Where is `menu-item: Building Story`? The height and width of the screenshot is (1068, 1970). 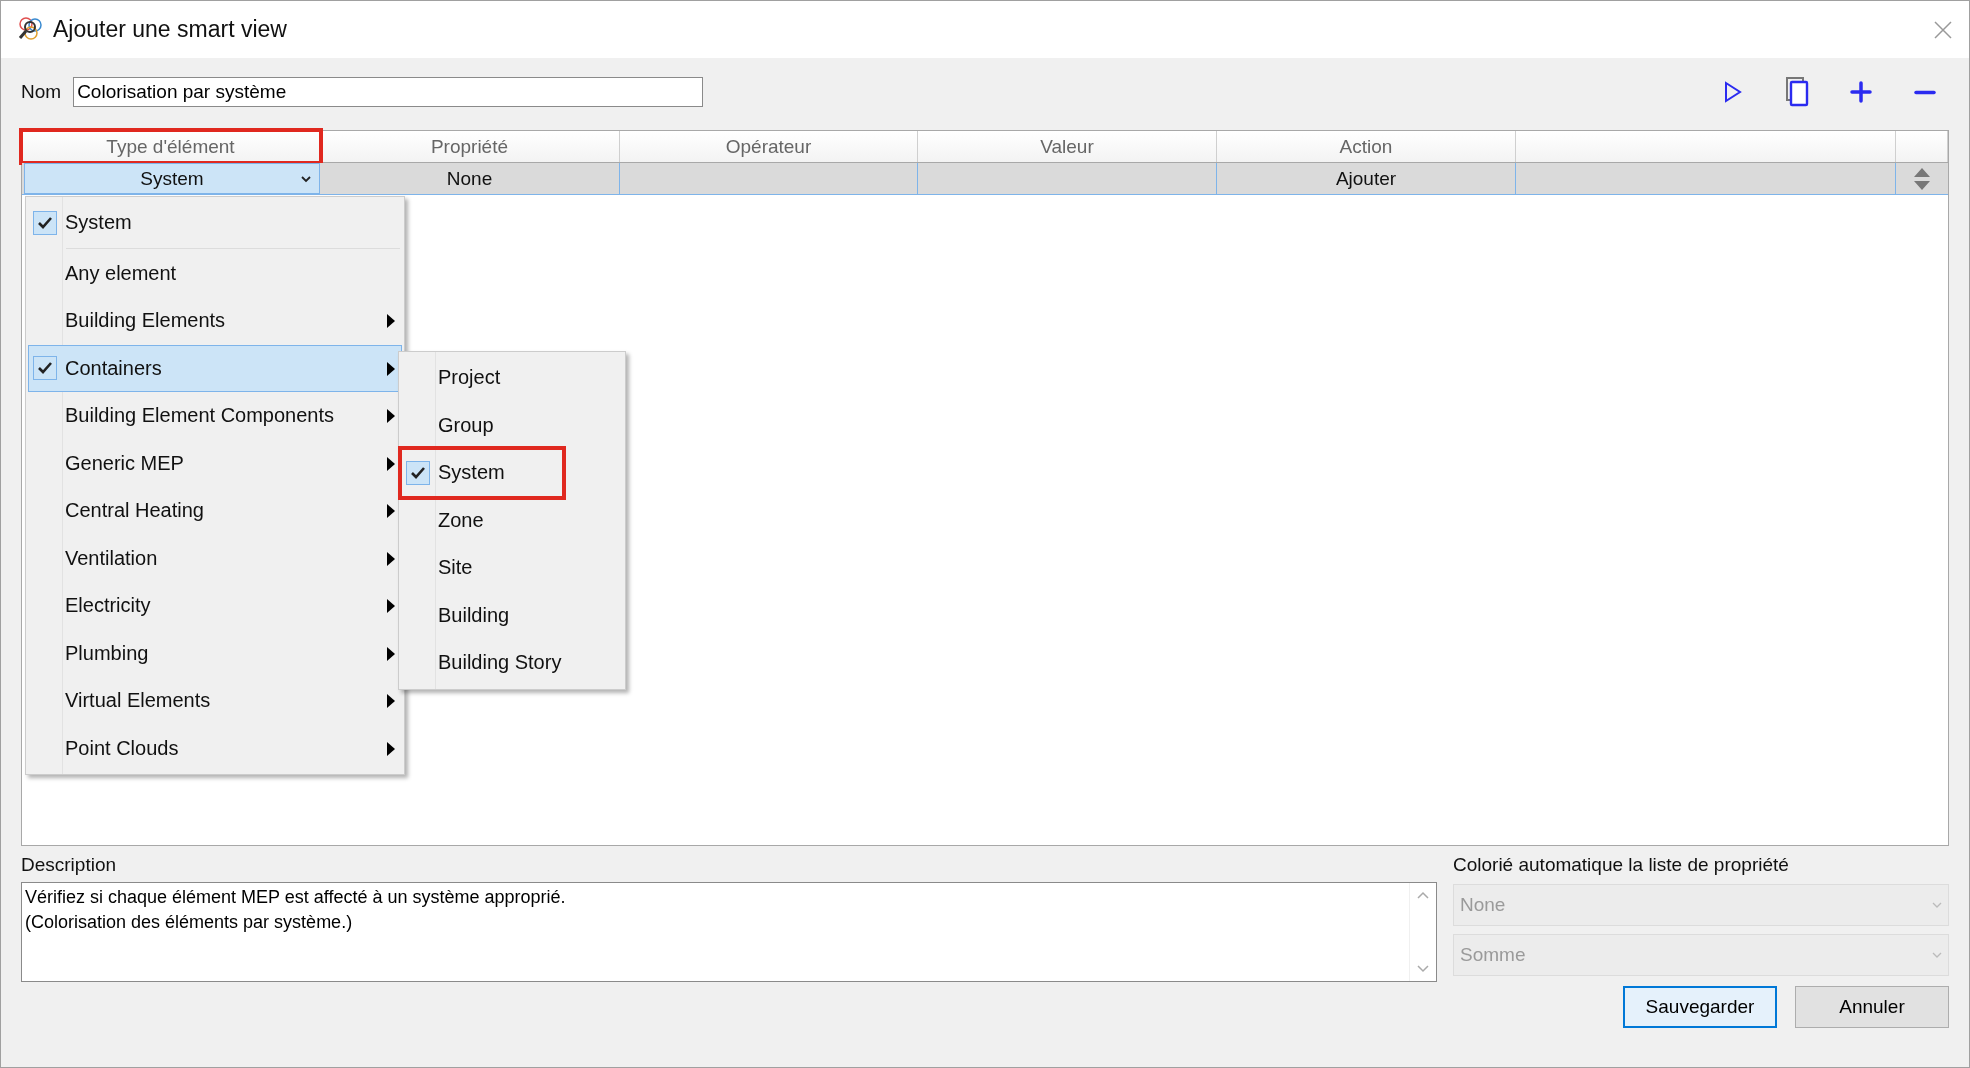
menu-item: Building Story is located at coordinates (512, 663).